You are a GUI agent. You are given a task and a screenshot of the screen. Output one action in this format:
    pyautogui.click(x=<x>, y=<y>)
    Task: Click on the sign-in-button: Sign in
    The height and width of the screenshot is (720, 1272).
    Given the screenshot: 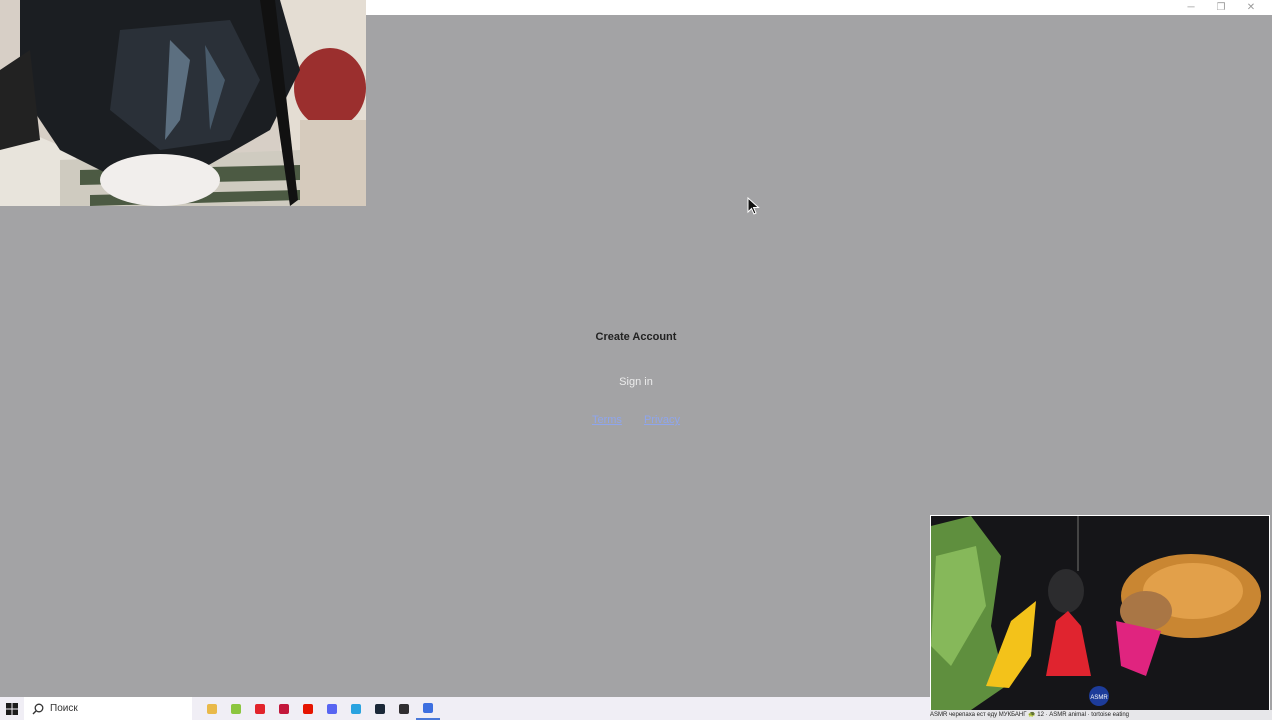 What is the action you would take?
    pyautogui.click(x=636, y=382)
    